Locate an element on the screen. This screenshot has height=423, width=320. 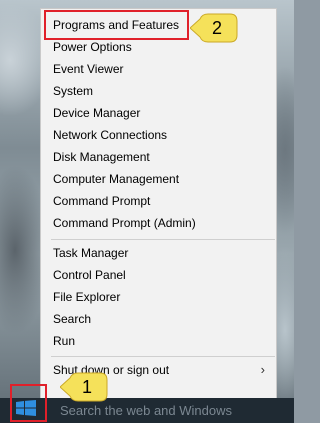
callout-number: 2 is located at coordinates (216, 28).